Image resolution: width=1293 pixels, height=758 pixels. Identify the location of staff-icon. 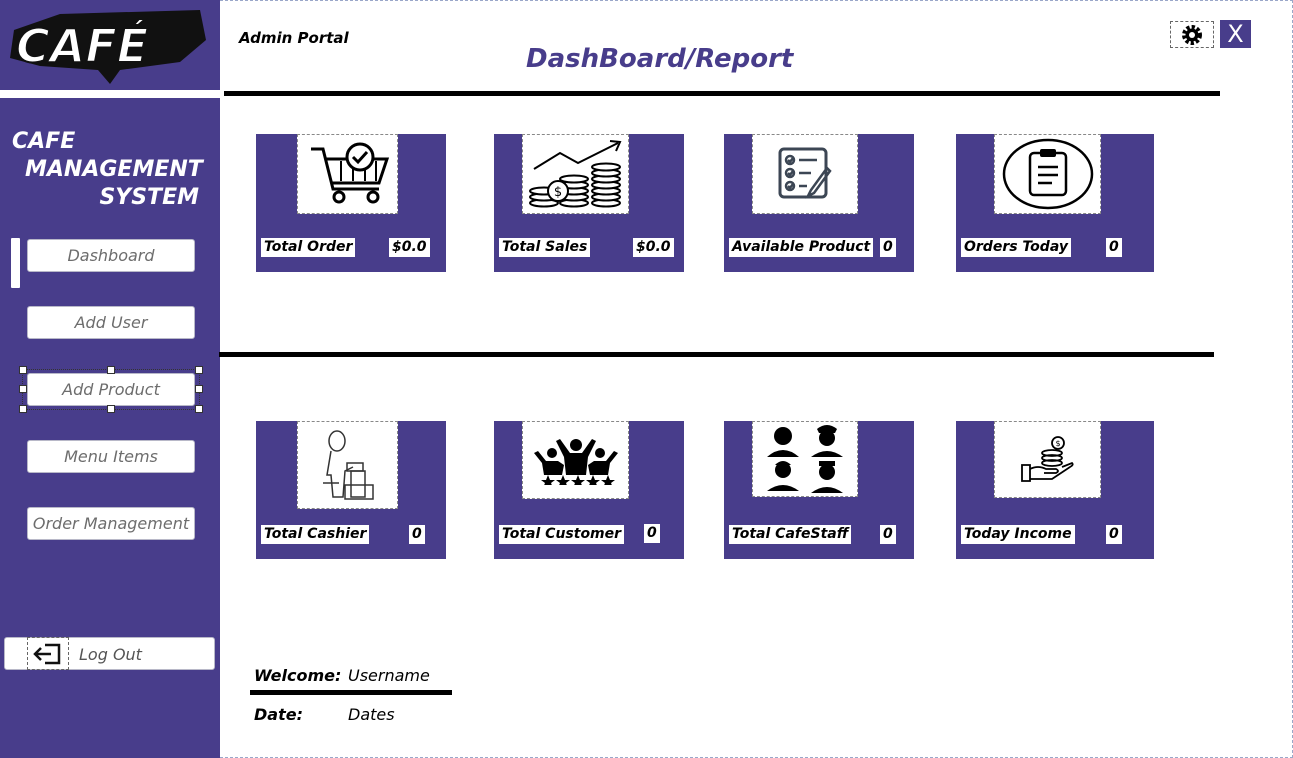
(805, 459).